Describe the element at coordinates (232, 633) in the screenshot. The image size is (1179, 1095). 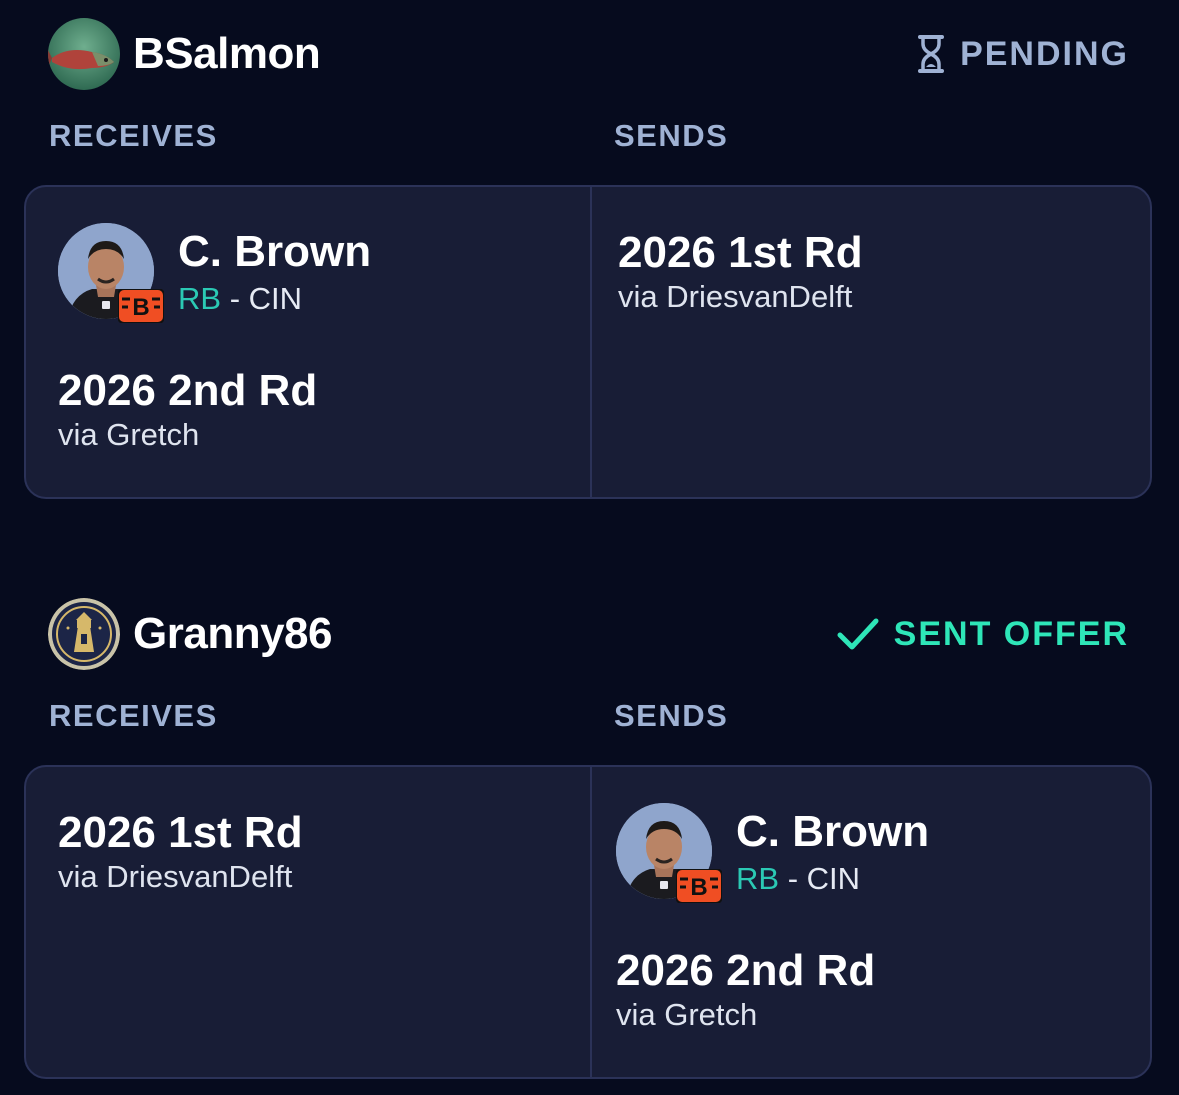
I see `team-name: Granny86` at that location.